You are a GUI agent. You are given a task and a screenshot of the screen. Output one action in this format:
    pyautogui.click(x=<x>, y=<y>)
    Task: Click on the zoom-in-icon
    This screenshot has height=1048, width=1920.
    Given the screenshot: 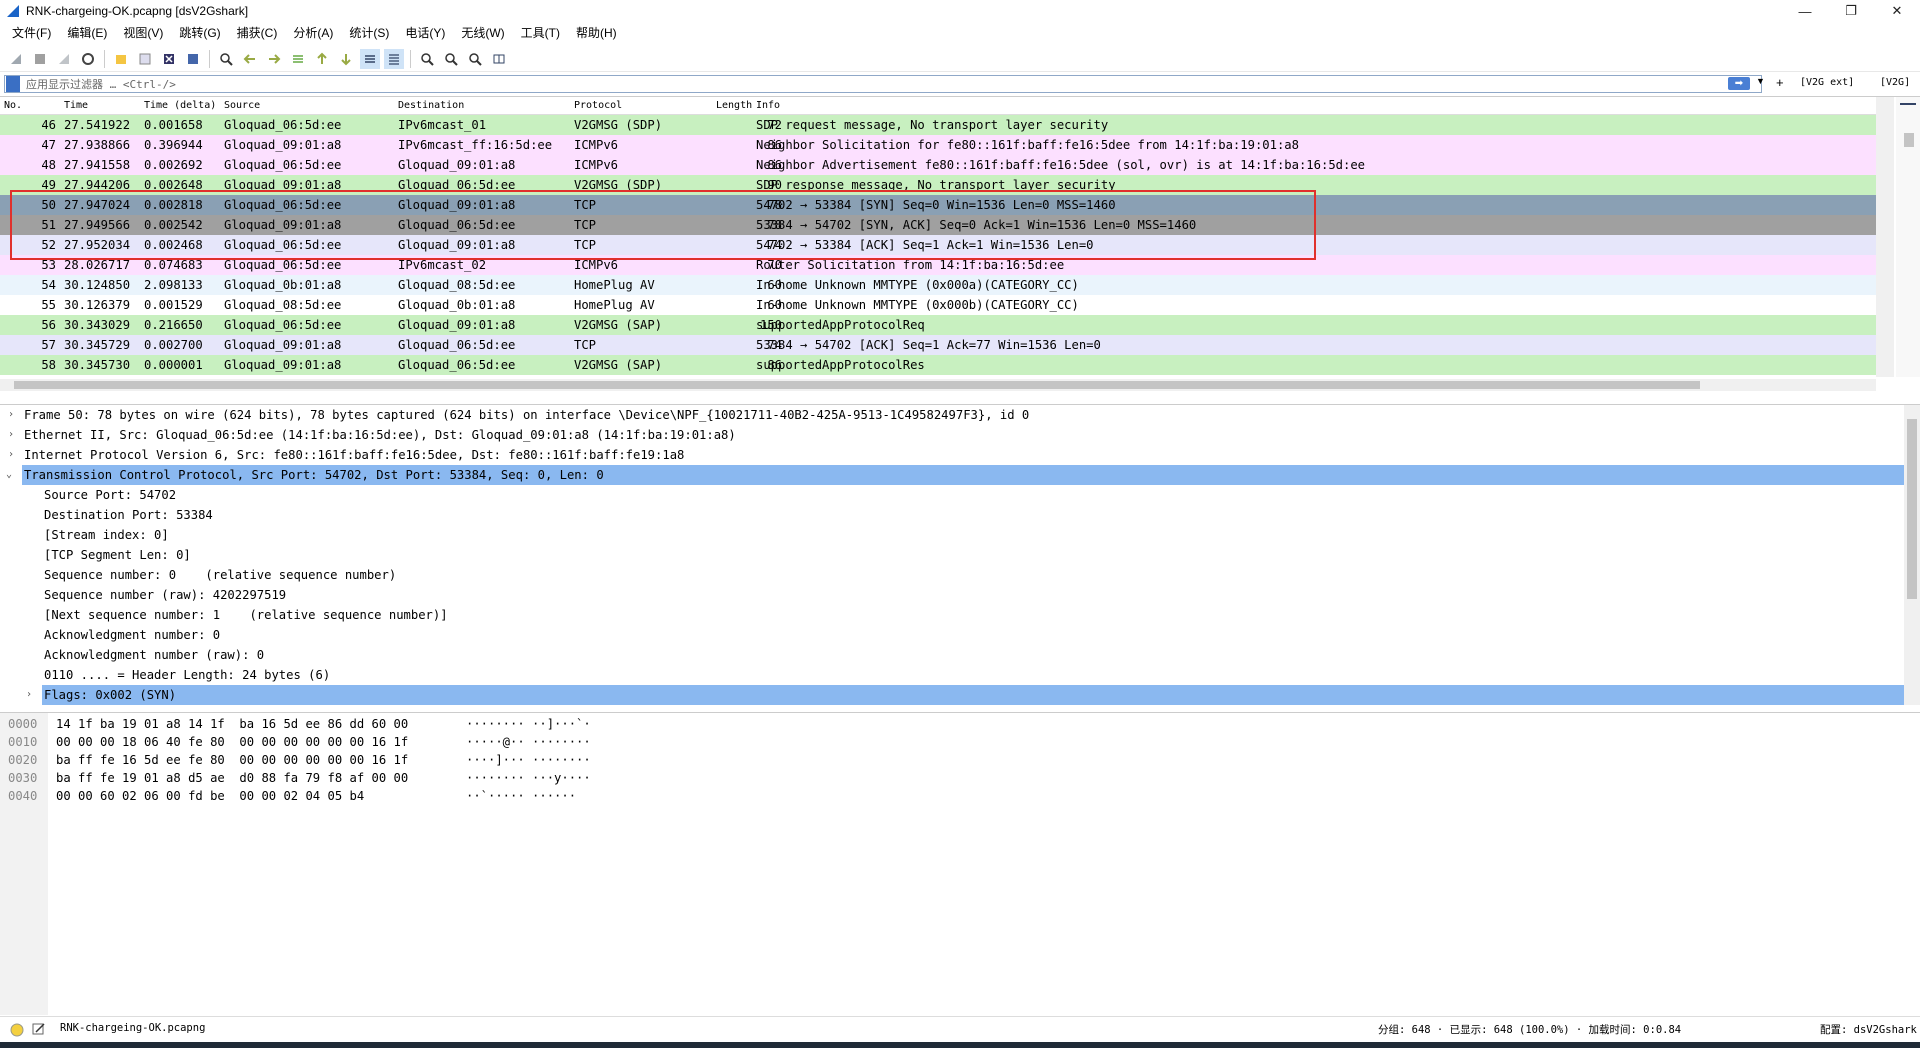 What is the action you would take?
    pyautogui.click(x=427, y=59)
    